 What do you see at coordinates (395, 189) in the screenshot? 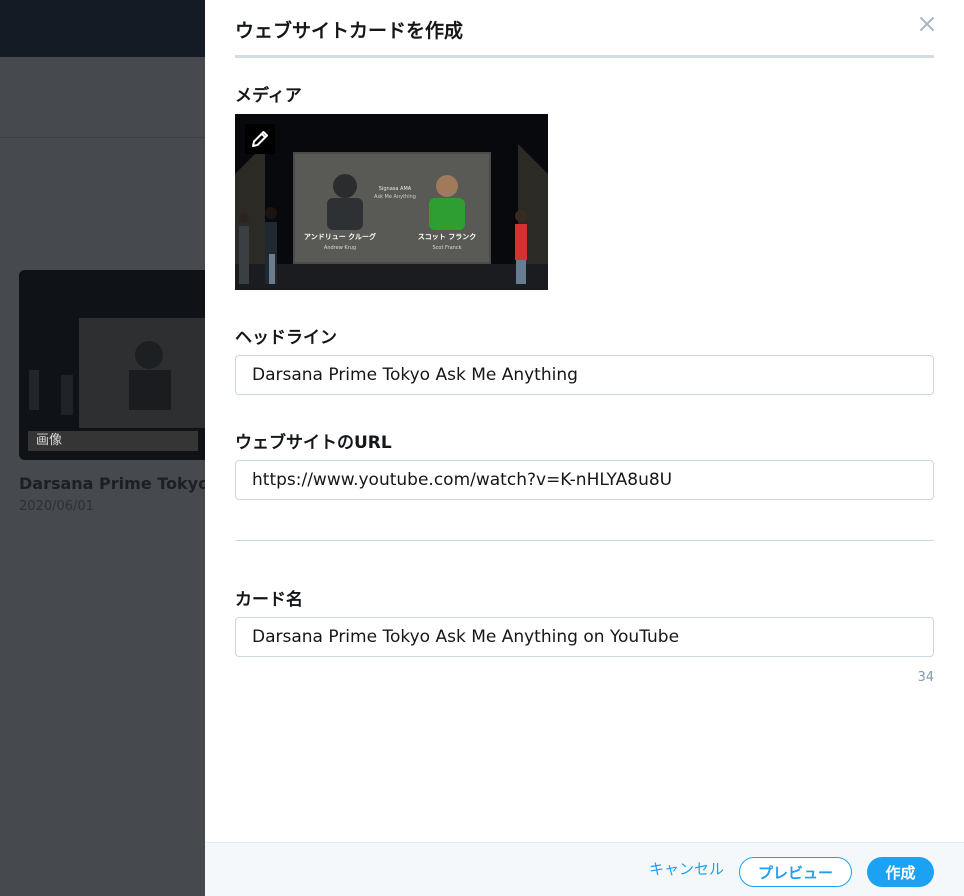
I see `slide-center-title: Signasa AMA` at bounding box center [395, 189].